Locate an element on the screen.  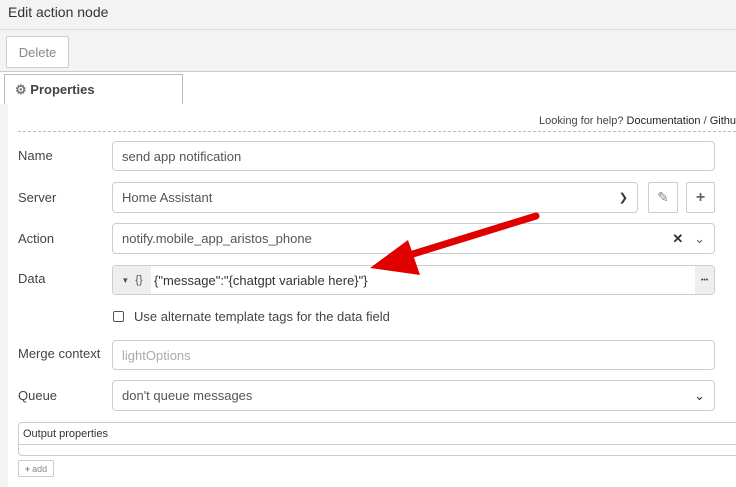
dialog-header: Edit action node is located at coordinates (368, 15).